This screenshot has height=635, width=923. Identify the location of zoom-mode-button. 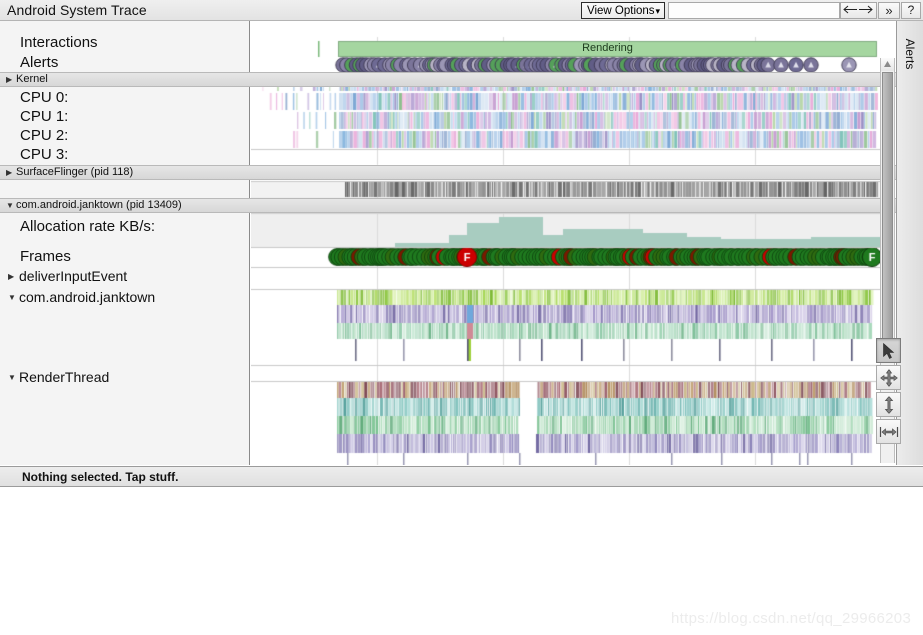
(888, 404).